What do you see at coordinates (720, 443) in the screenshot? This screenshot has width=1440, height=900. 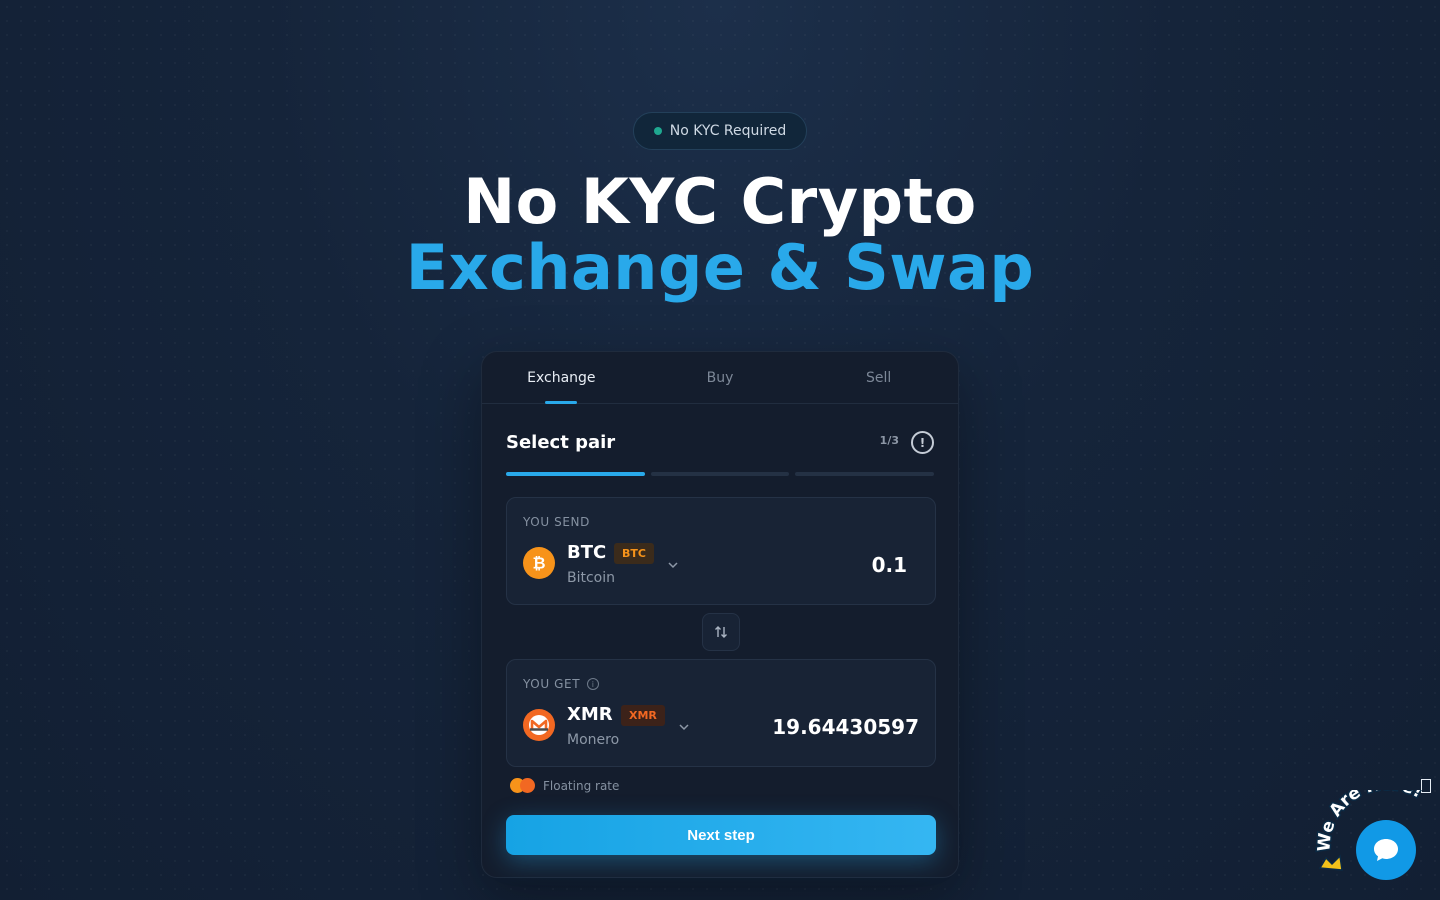 I see `step-header: Select pair 1/3 !` at bounding box center [720, 443].